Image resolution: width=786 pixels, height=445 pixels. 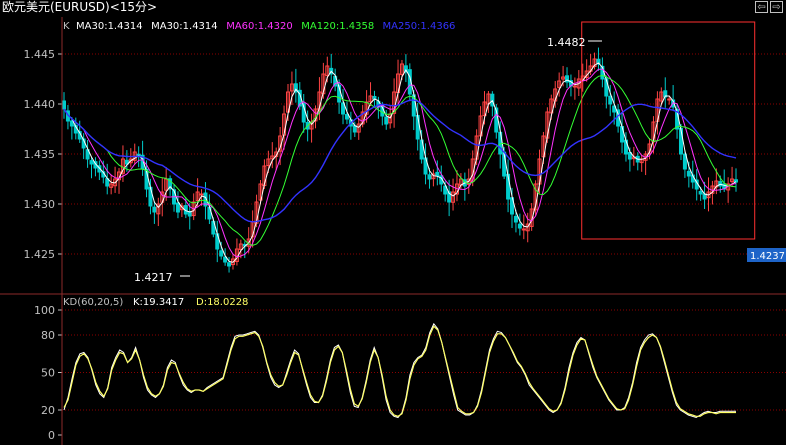 I want to click on kd-d-value: D:18.0228, so click(x=222, y=302).